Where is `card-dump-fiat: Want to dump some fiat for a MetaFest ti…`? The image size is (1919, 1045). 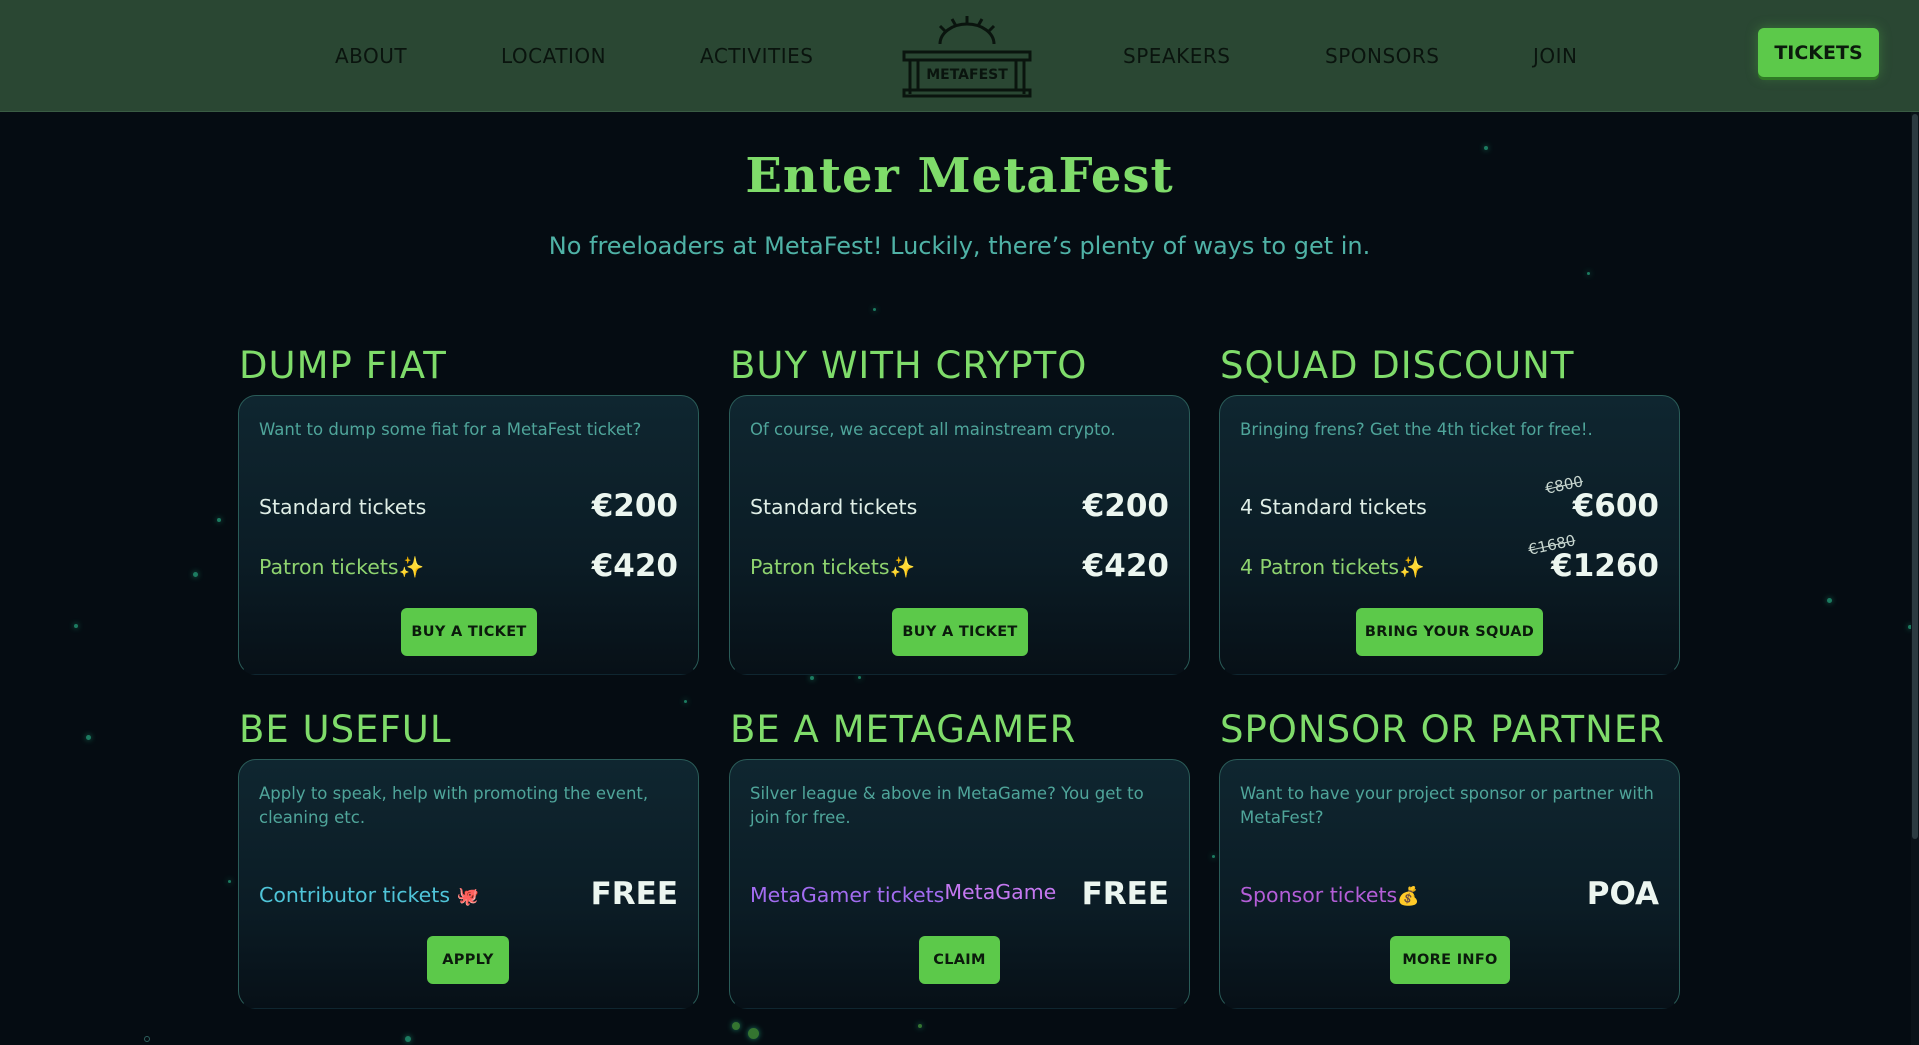 card-dump-fiat: Want to dump some fiat for a MetaFest ti… is located at coordinates (468, 535).